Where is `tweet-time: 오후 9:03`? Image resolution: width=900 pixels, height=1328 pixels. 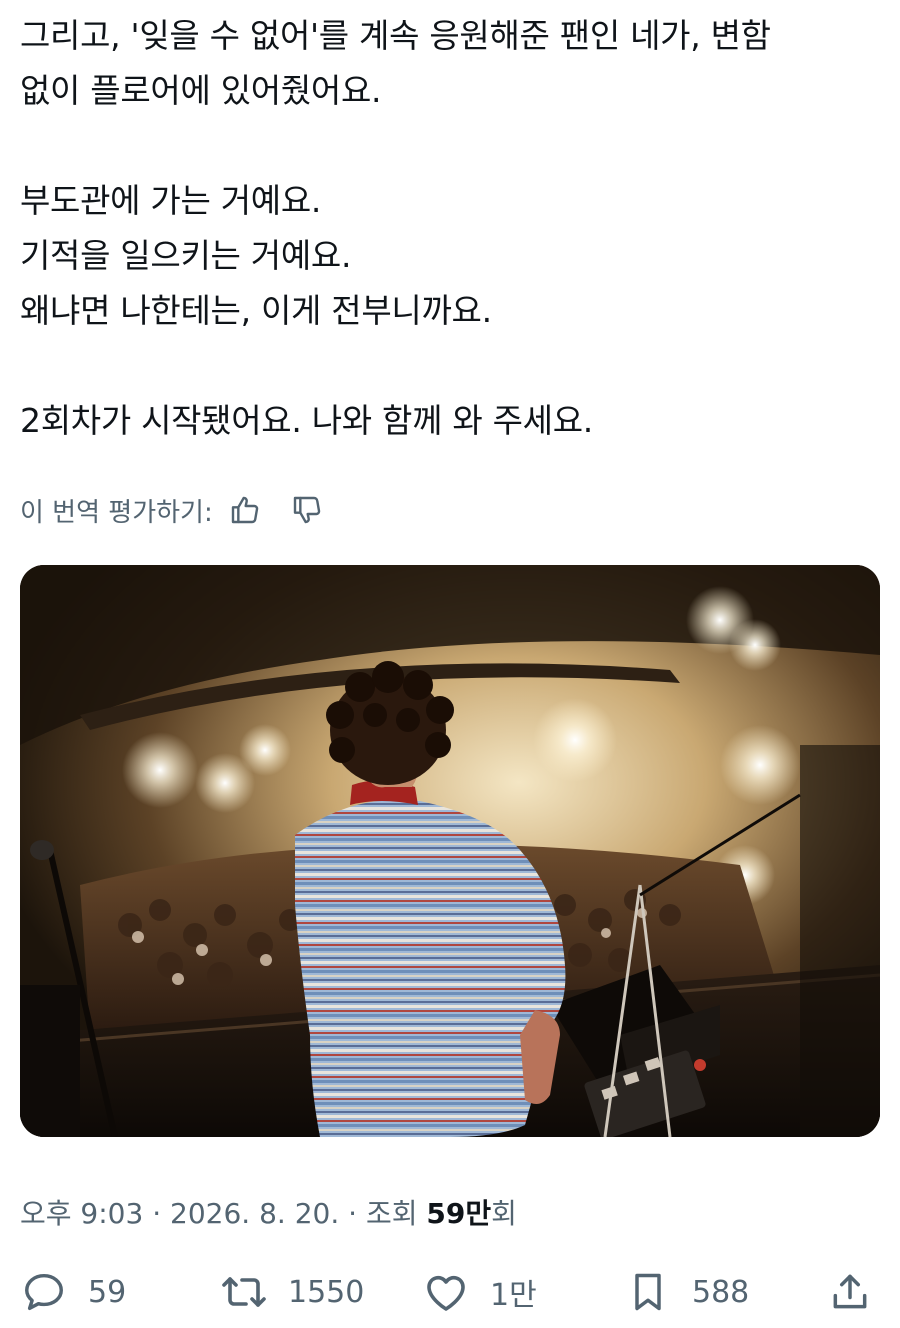 tweet-time: 오후 9:03 is located at coordinates (81, 1213).